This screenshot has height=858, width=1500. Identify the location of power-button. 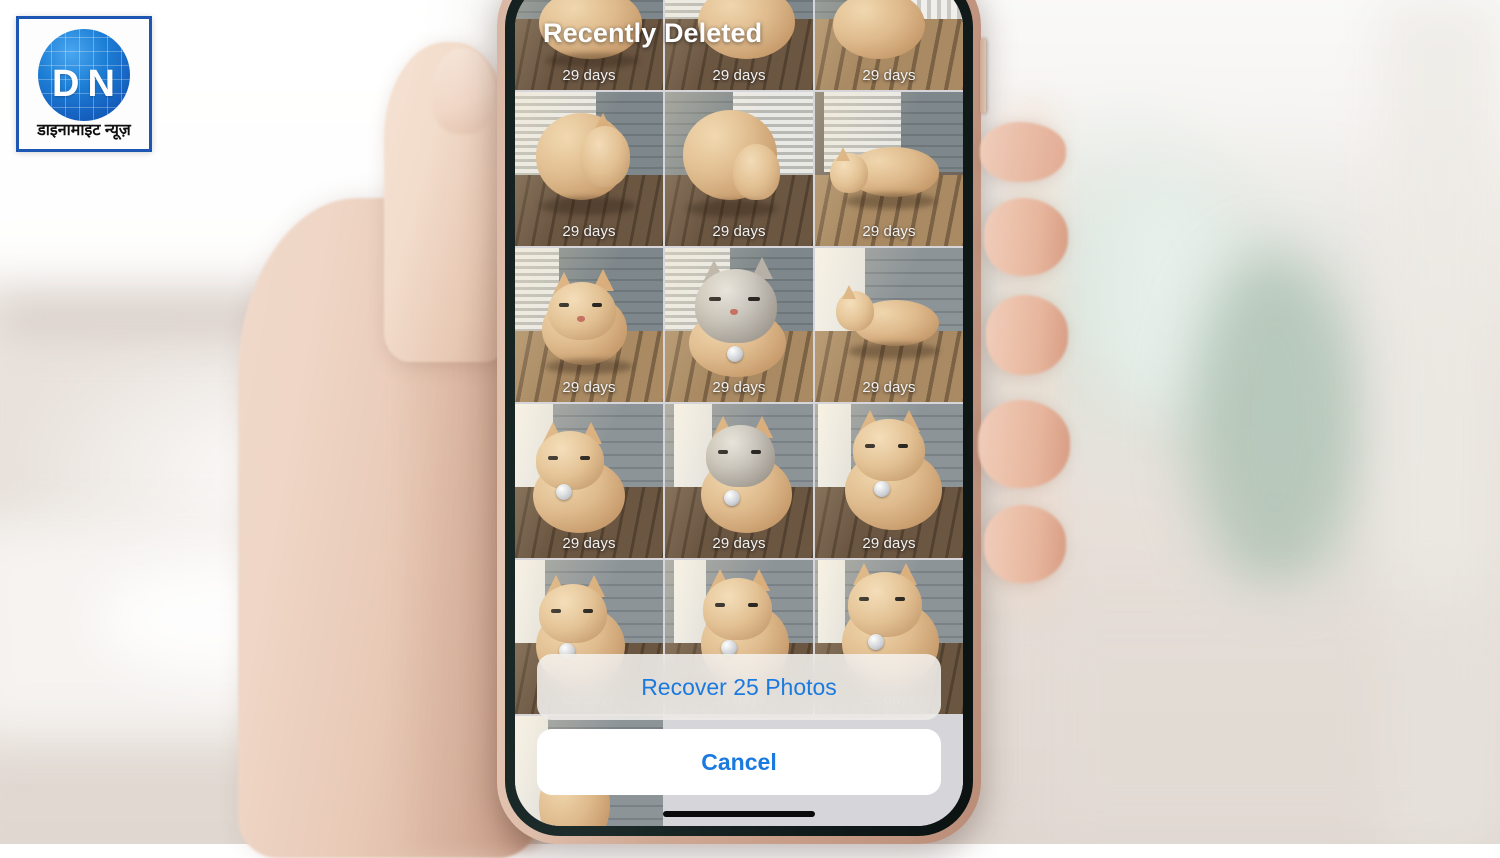
(983, 76).